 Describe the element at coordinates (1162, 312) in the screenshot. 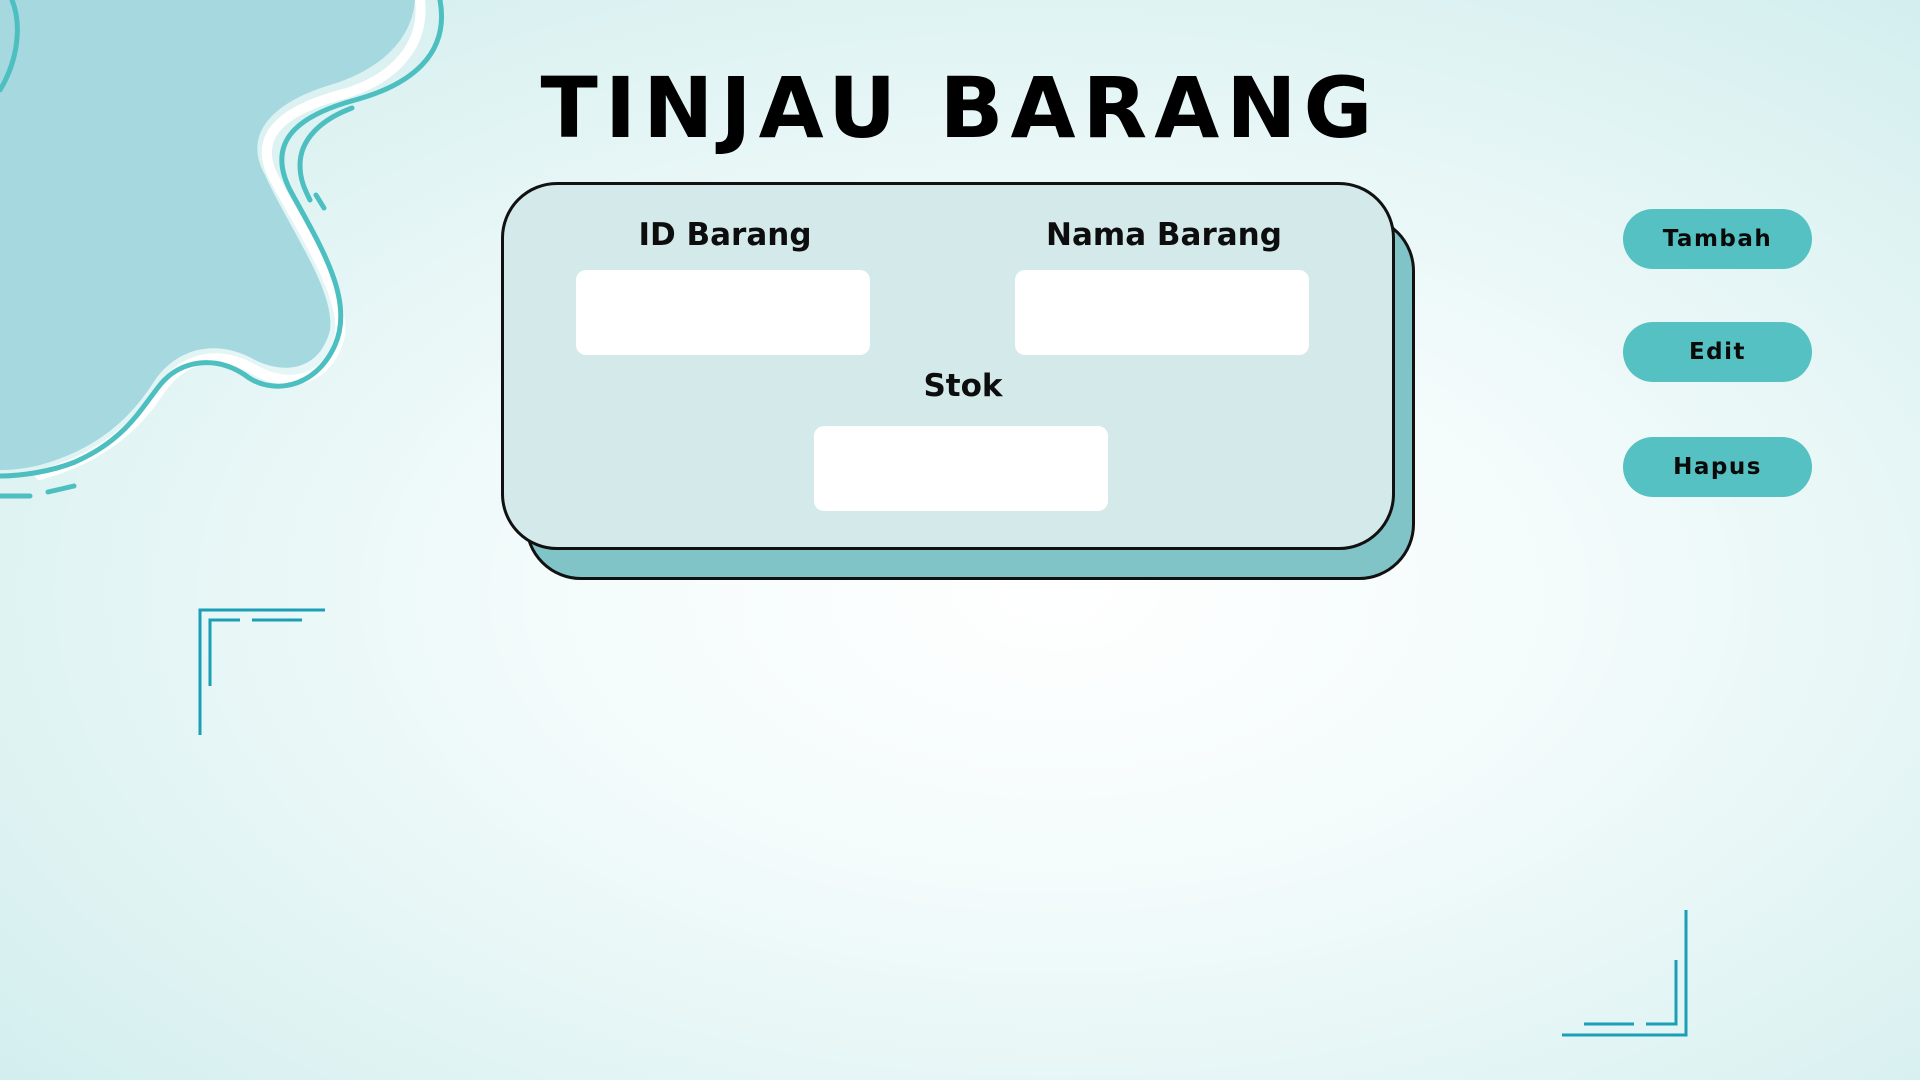

I see `nama-barang-input` at that location.